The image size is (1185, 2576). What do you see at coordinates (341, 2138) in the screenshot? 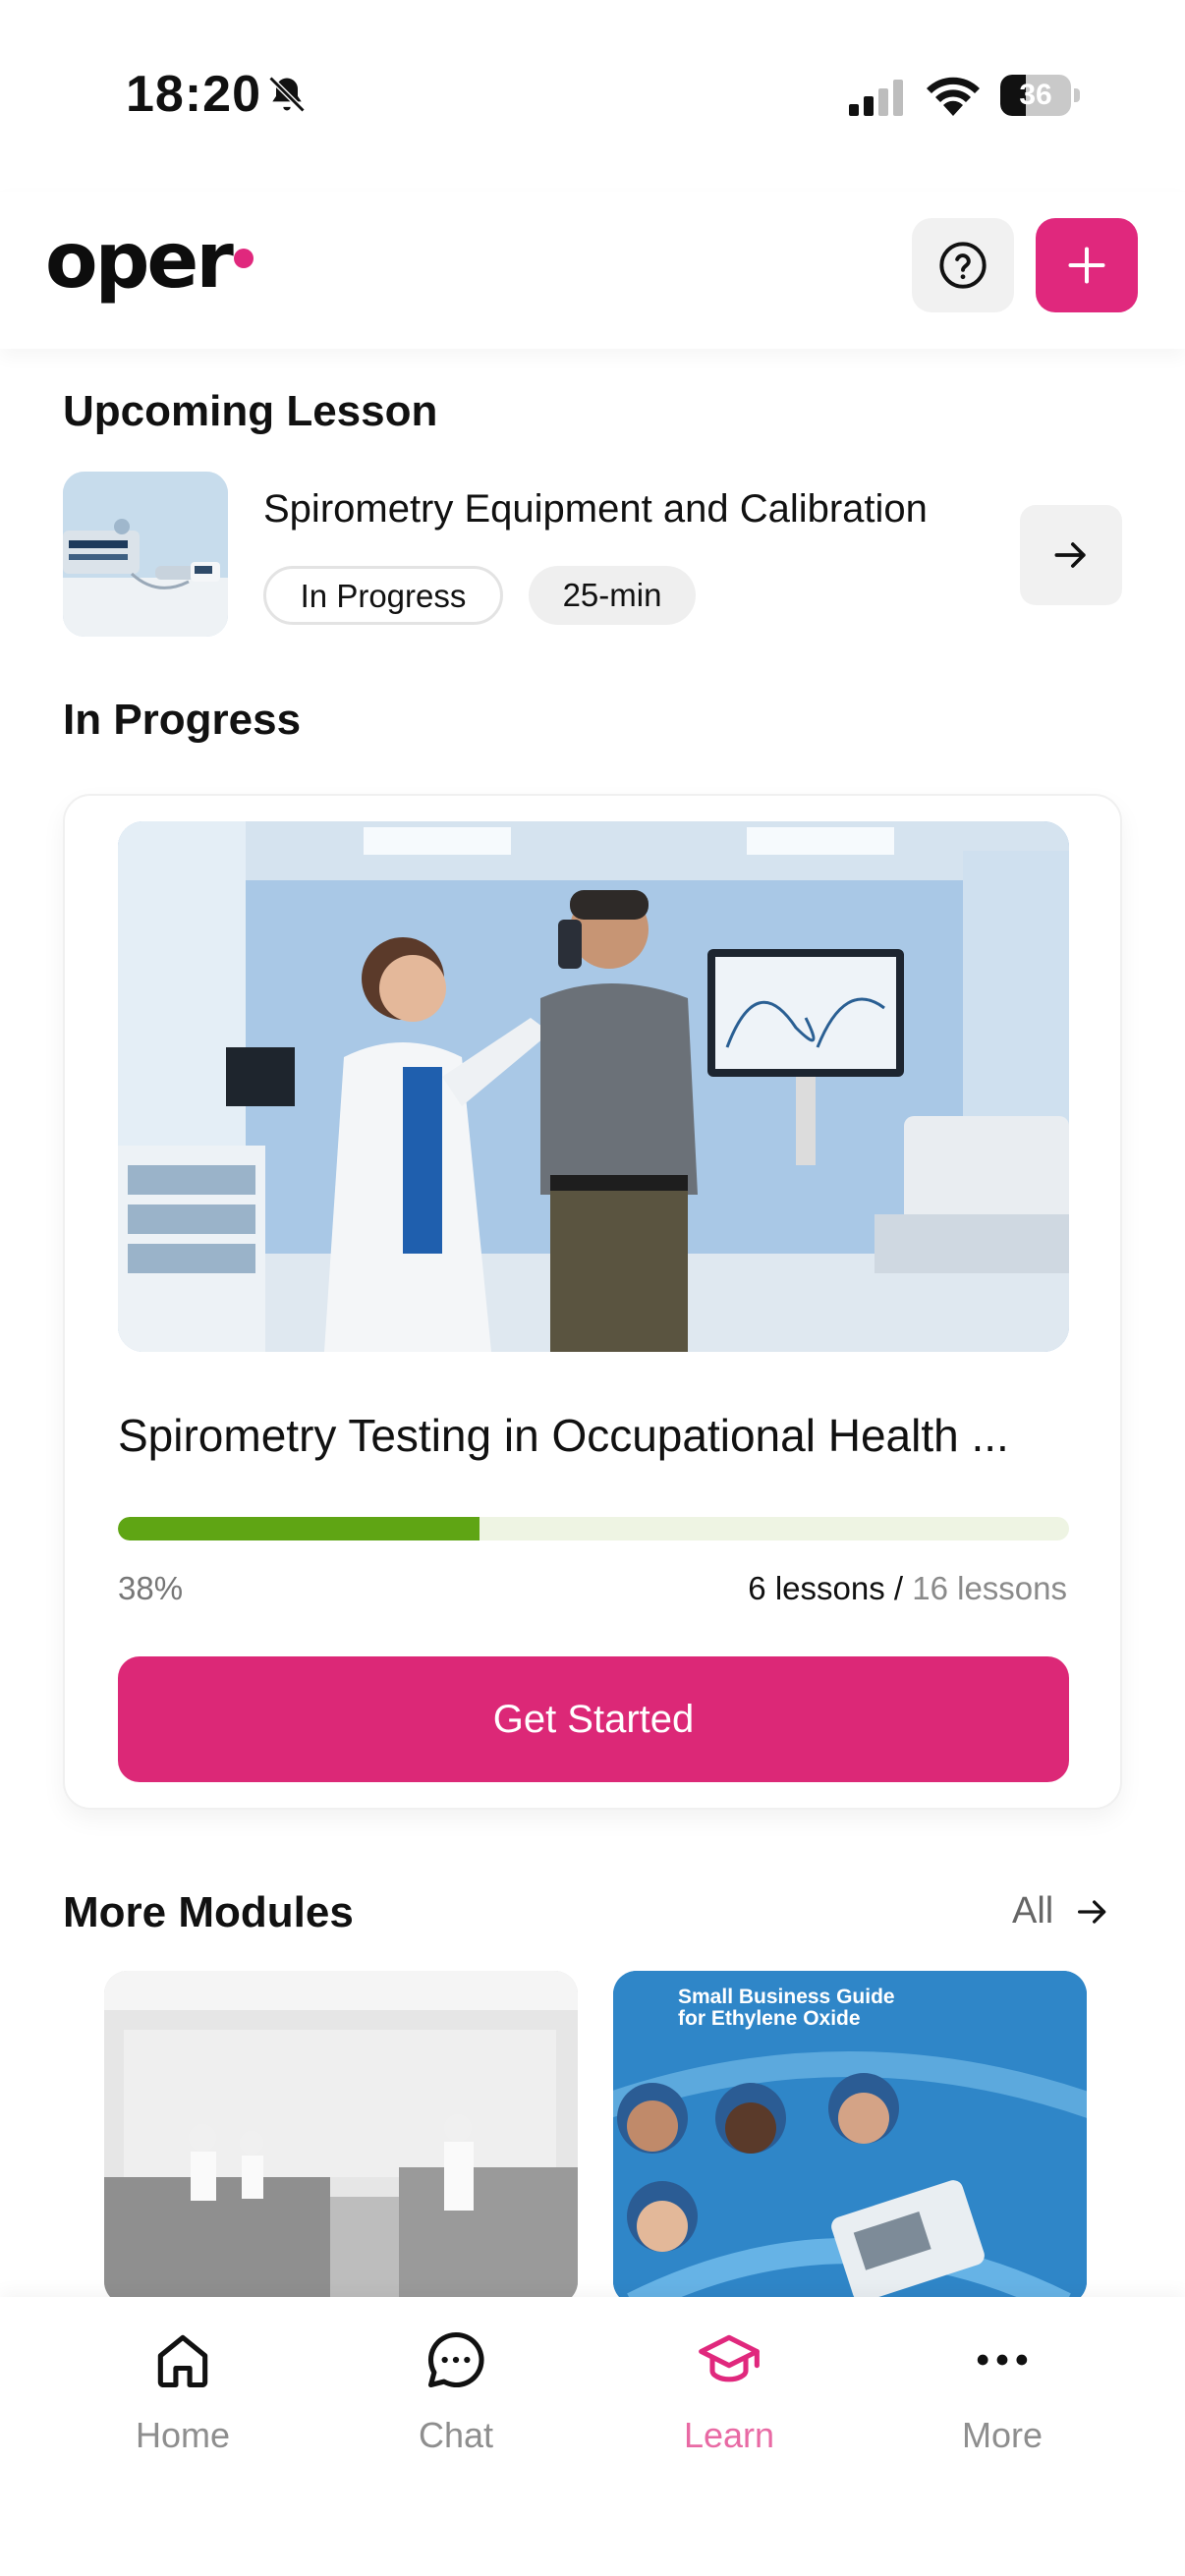
I see `module-card` at bounding box center [341, 2138].